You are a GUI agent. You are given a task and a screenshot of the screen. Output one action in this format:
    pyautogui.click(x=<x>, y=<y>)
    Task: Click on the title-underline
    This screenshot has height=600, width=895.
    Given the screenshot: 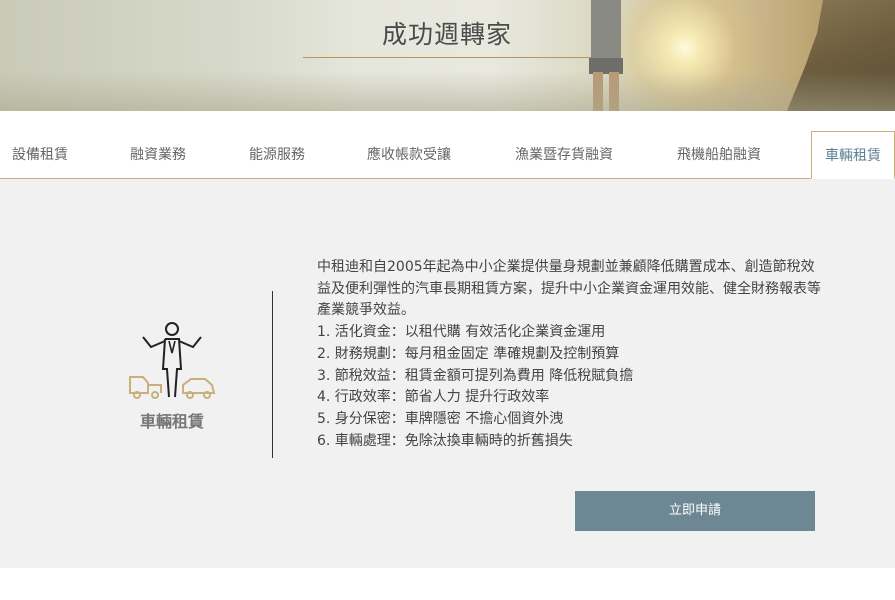 What is the action you would take?
    pyautogui.click(x=447, y=57)
    